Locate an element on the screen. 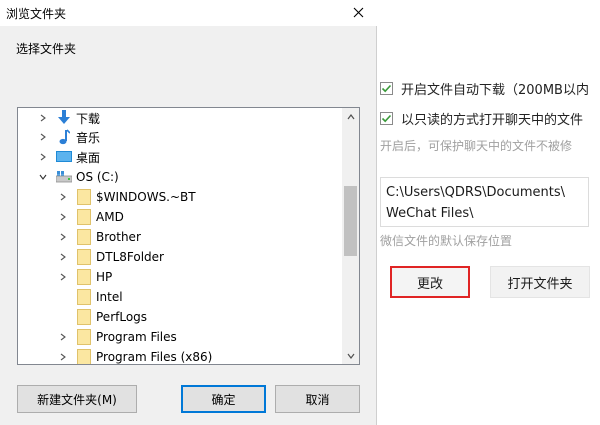 This screenshot has height=425, width=600. drive-icon is located at coordinates (64, 177).